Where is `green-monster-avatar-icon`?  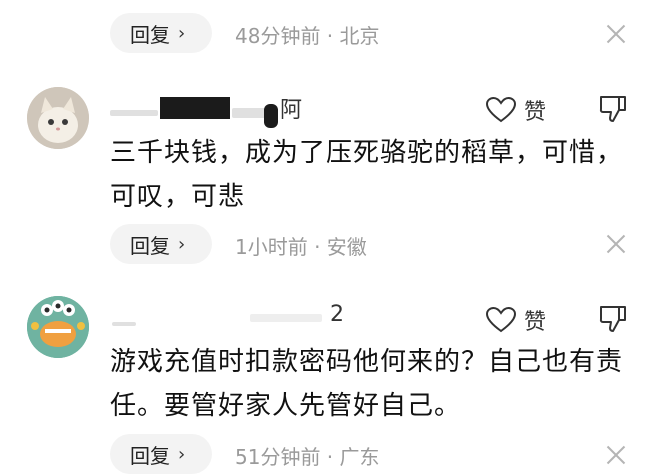
green-monster-avatar-icon is located at coordinates (58, 327).